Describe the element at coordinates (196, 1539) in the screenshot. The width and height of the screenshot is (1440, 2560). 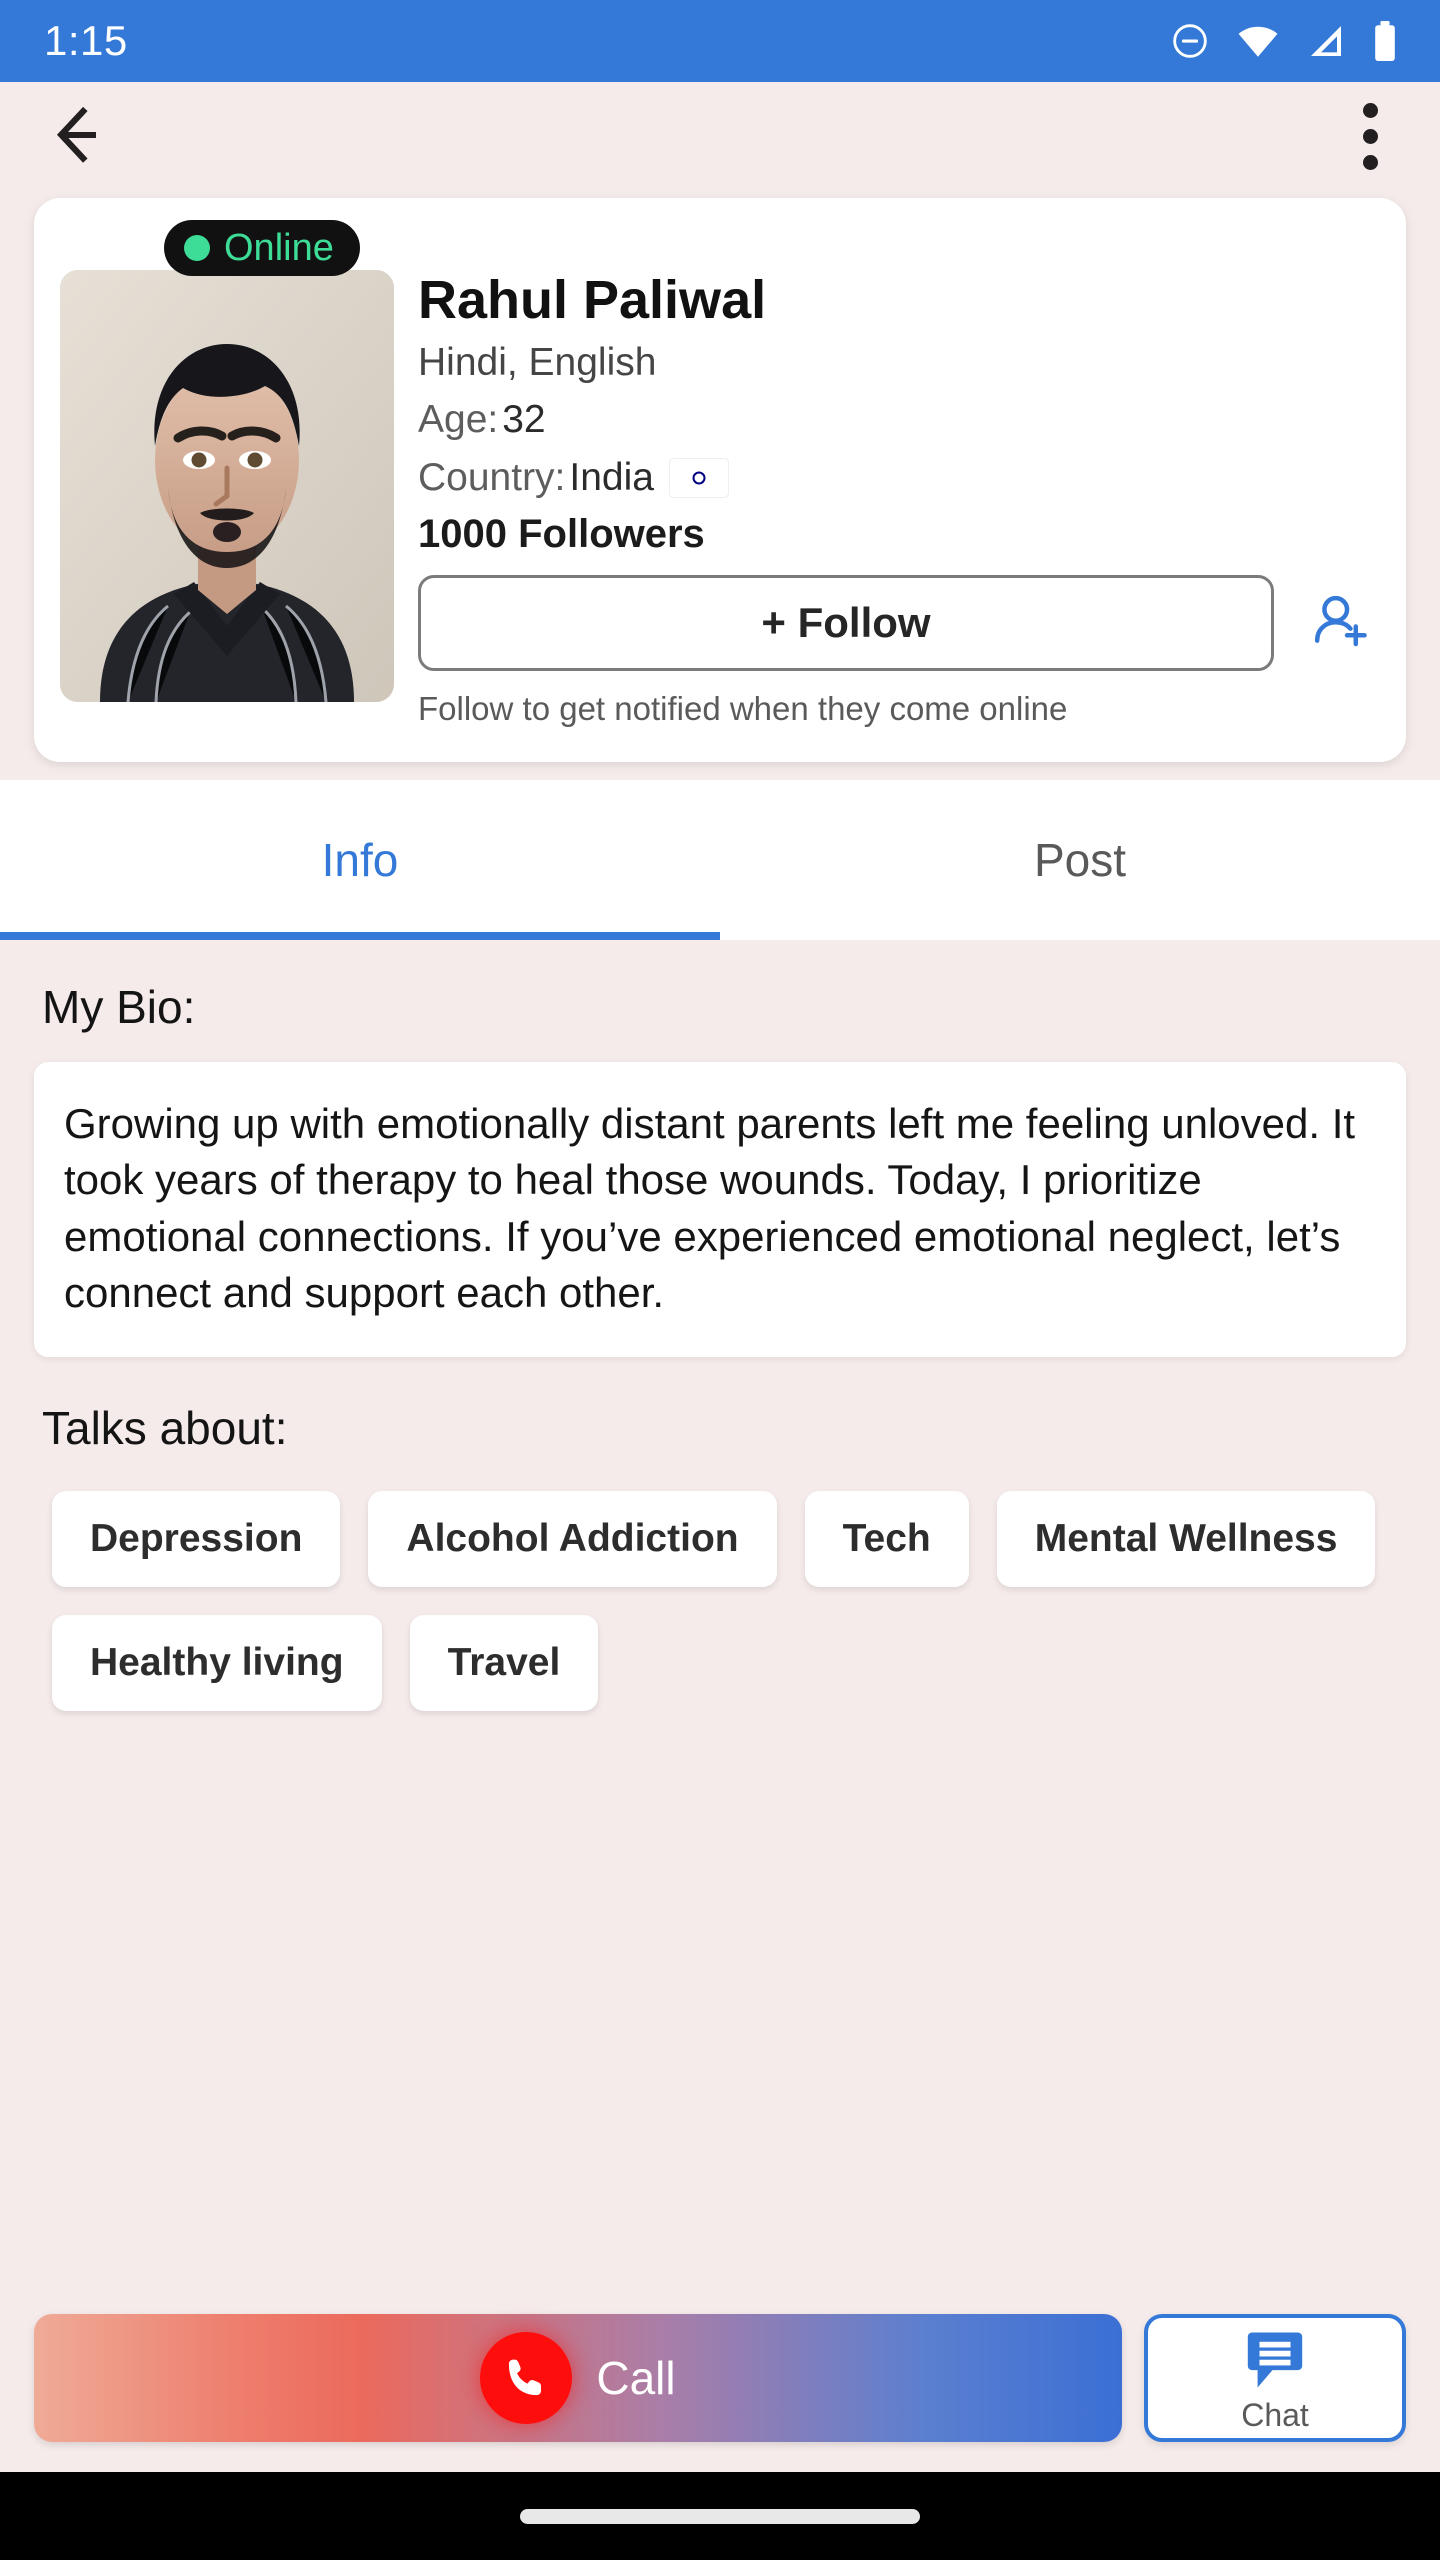
I see `topic-tag: Depression` at that location.